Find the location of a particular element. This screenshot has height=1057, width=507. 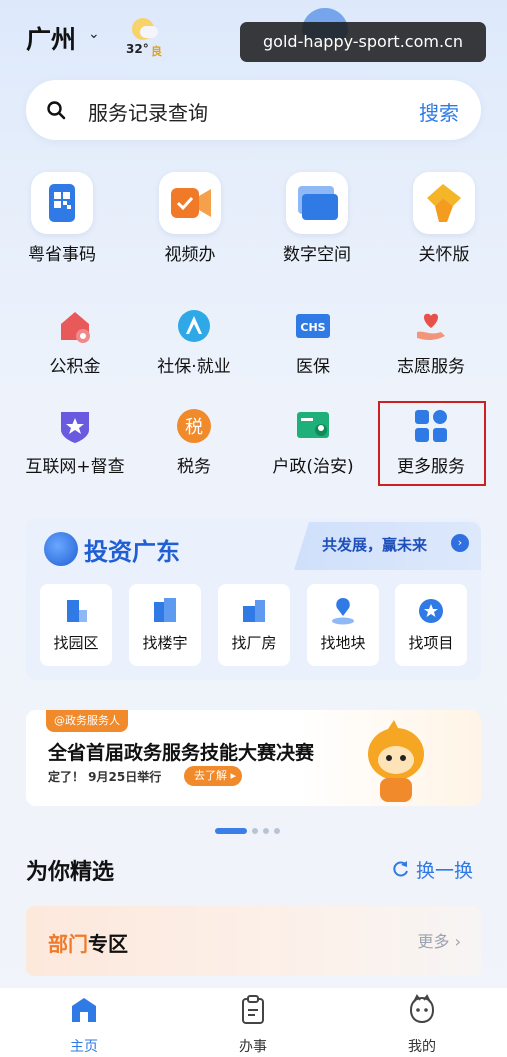

invest-guangdong-panel: 投资广东 共发展，赢未来 › 找园区 找楼宇 找厂房 找地块 找项目 is located at coordinates (253, 599).